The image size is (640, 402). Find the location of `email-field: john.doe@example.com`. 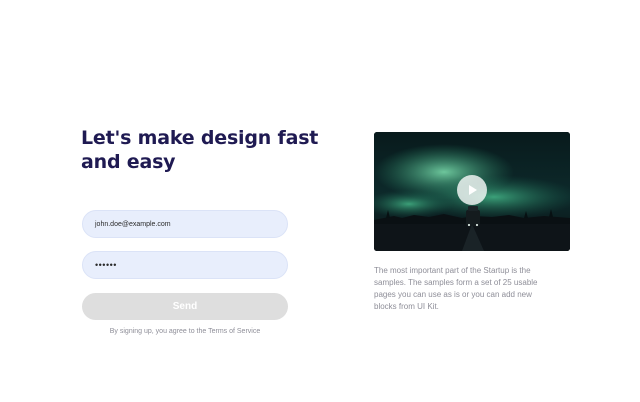

email-field: john.doe@example.com is located at coordinates (185, 224).